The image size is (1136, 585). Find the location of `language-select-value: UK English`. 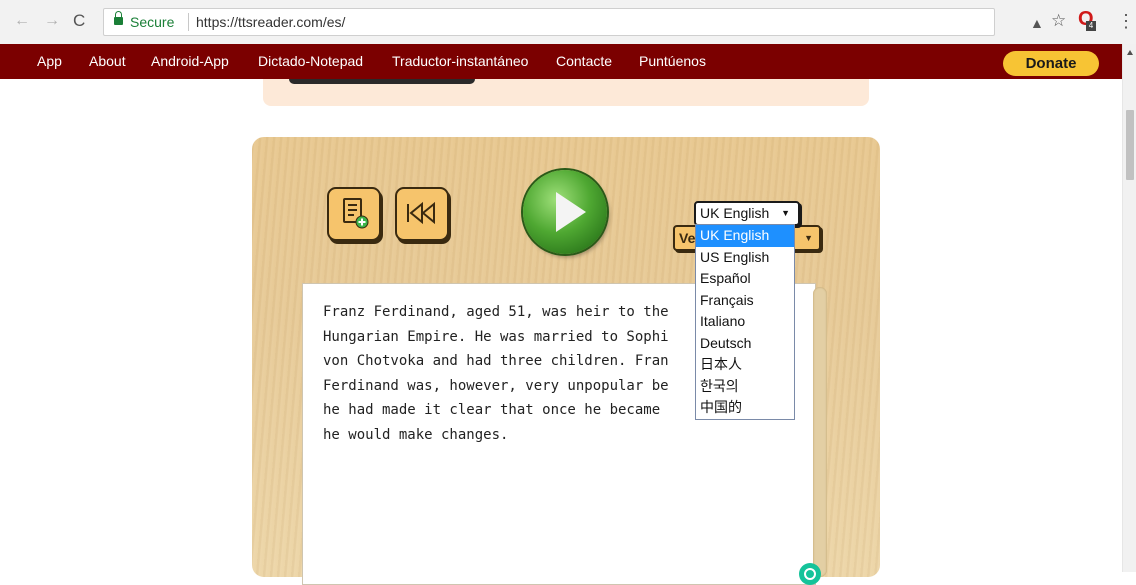

language-select-value: UK English is located at coordinates (735, 213).